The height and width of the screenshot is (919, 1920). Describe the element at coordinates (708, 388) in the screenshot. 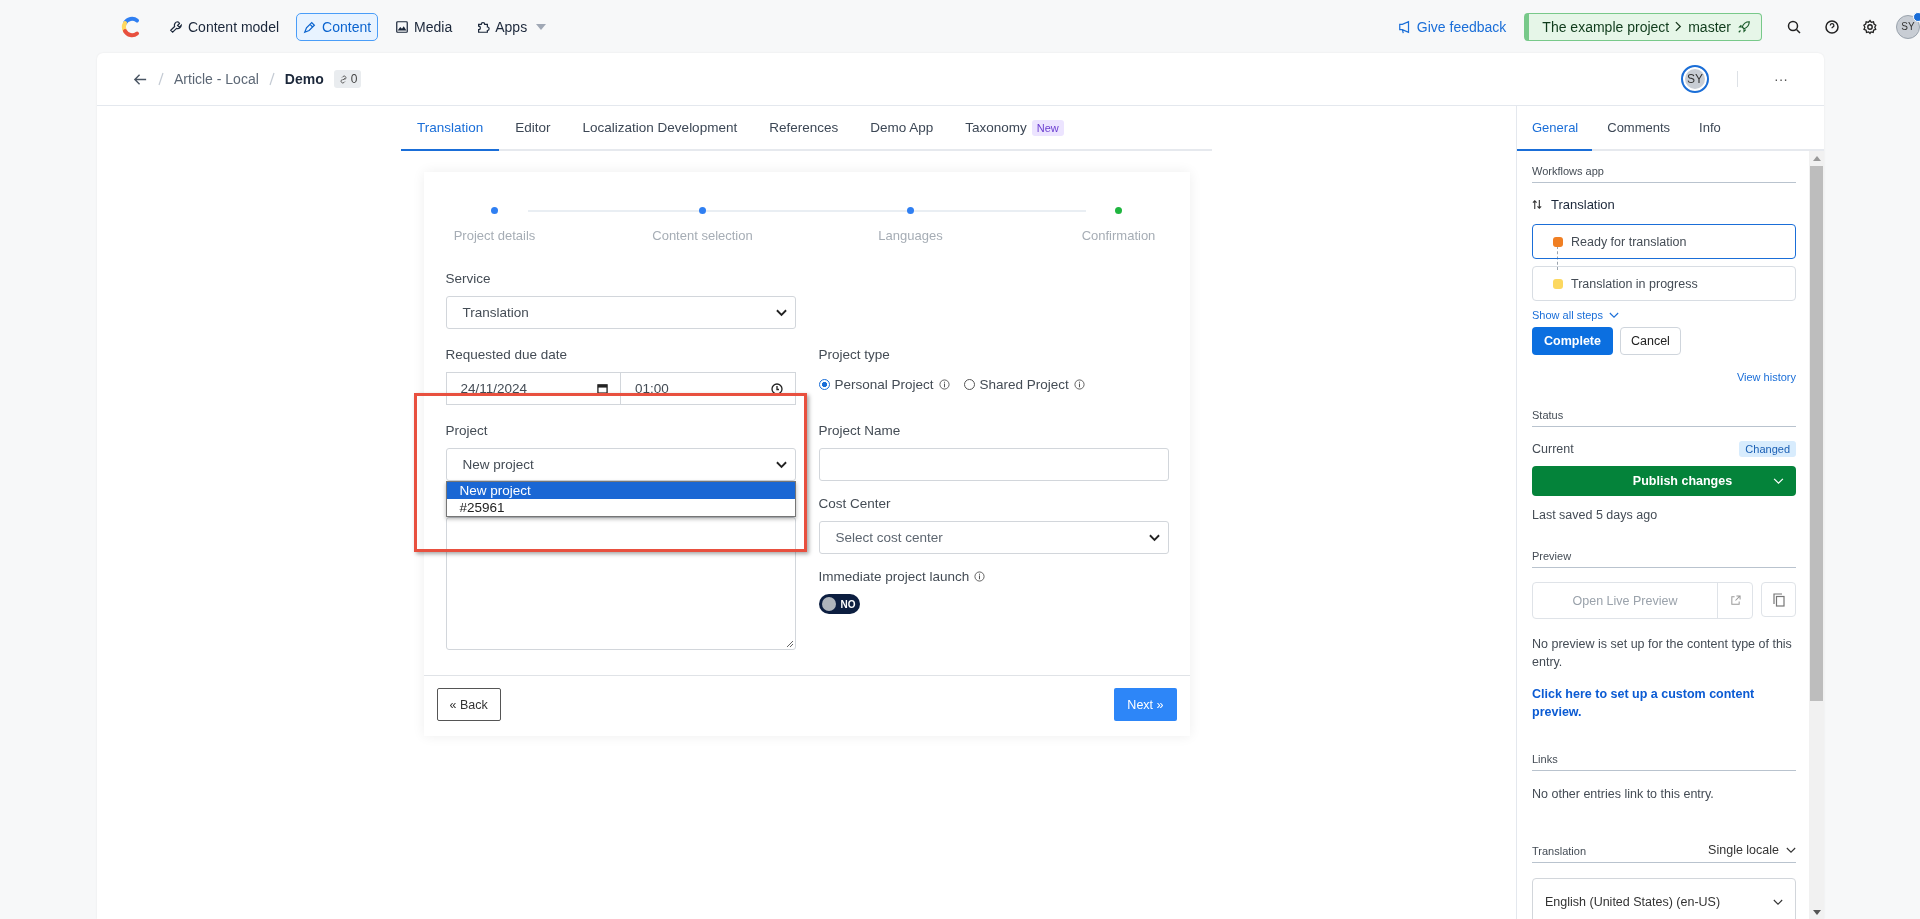

I see `time-field: 01:00` at that location.